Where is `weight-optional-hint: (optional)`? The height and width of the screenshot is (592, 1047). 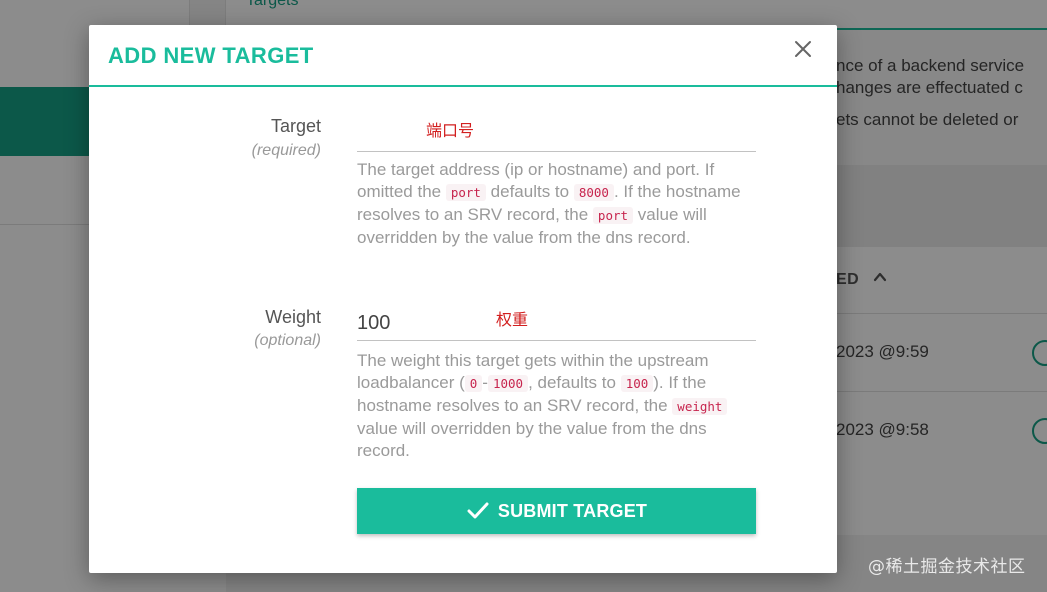 weight-optional-hint: (optional) is located at coordinates (287, 340).